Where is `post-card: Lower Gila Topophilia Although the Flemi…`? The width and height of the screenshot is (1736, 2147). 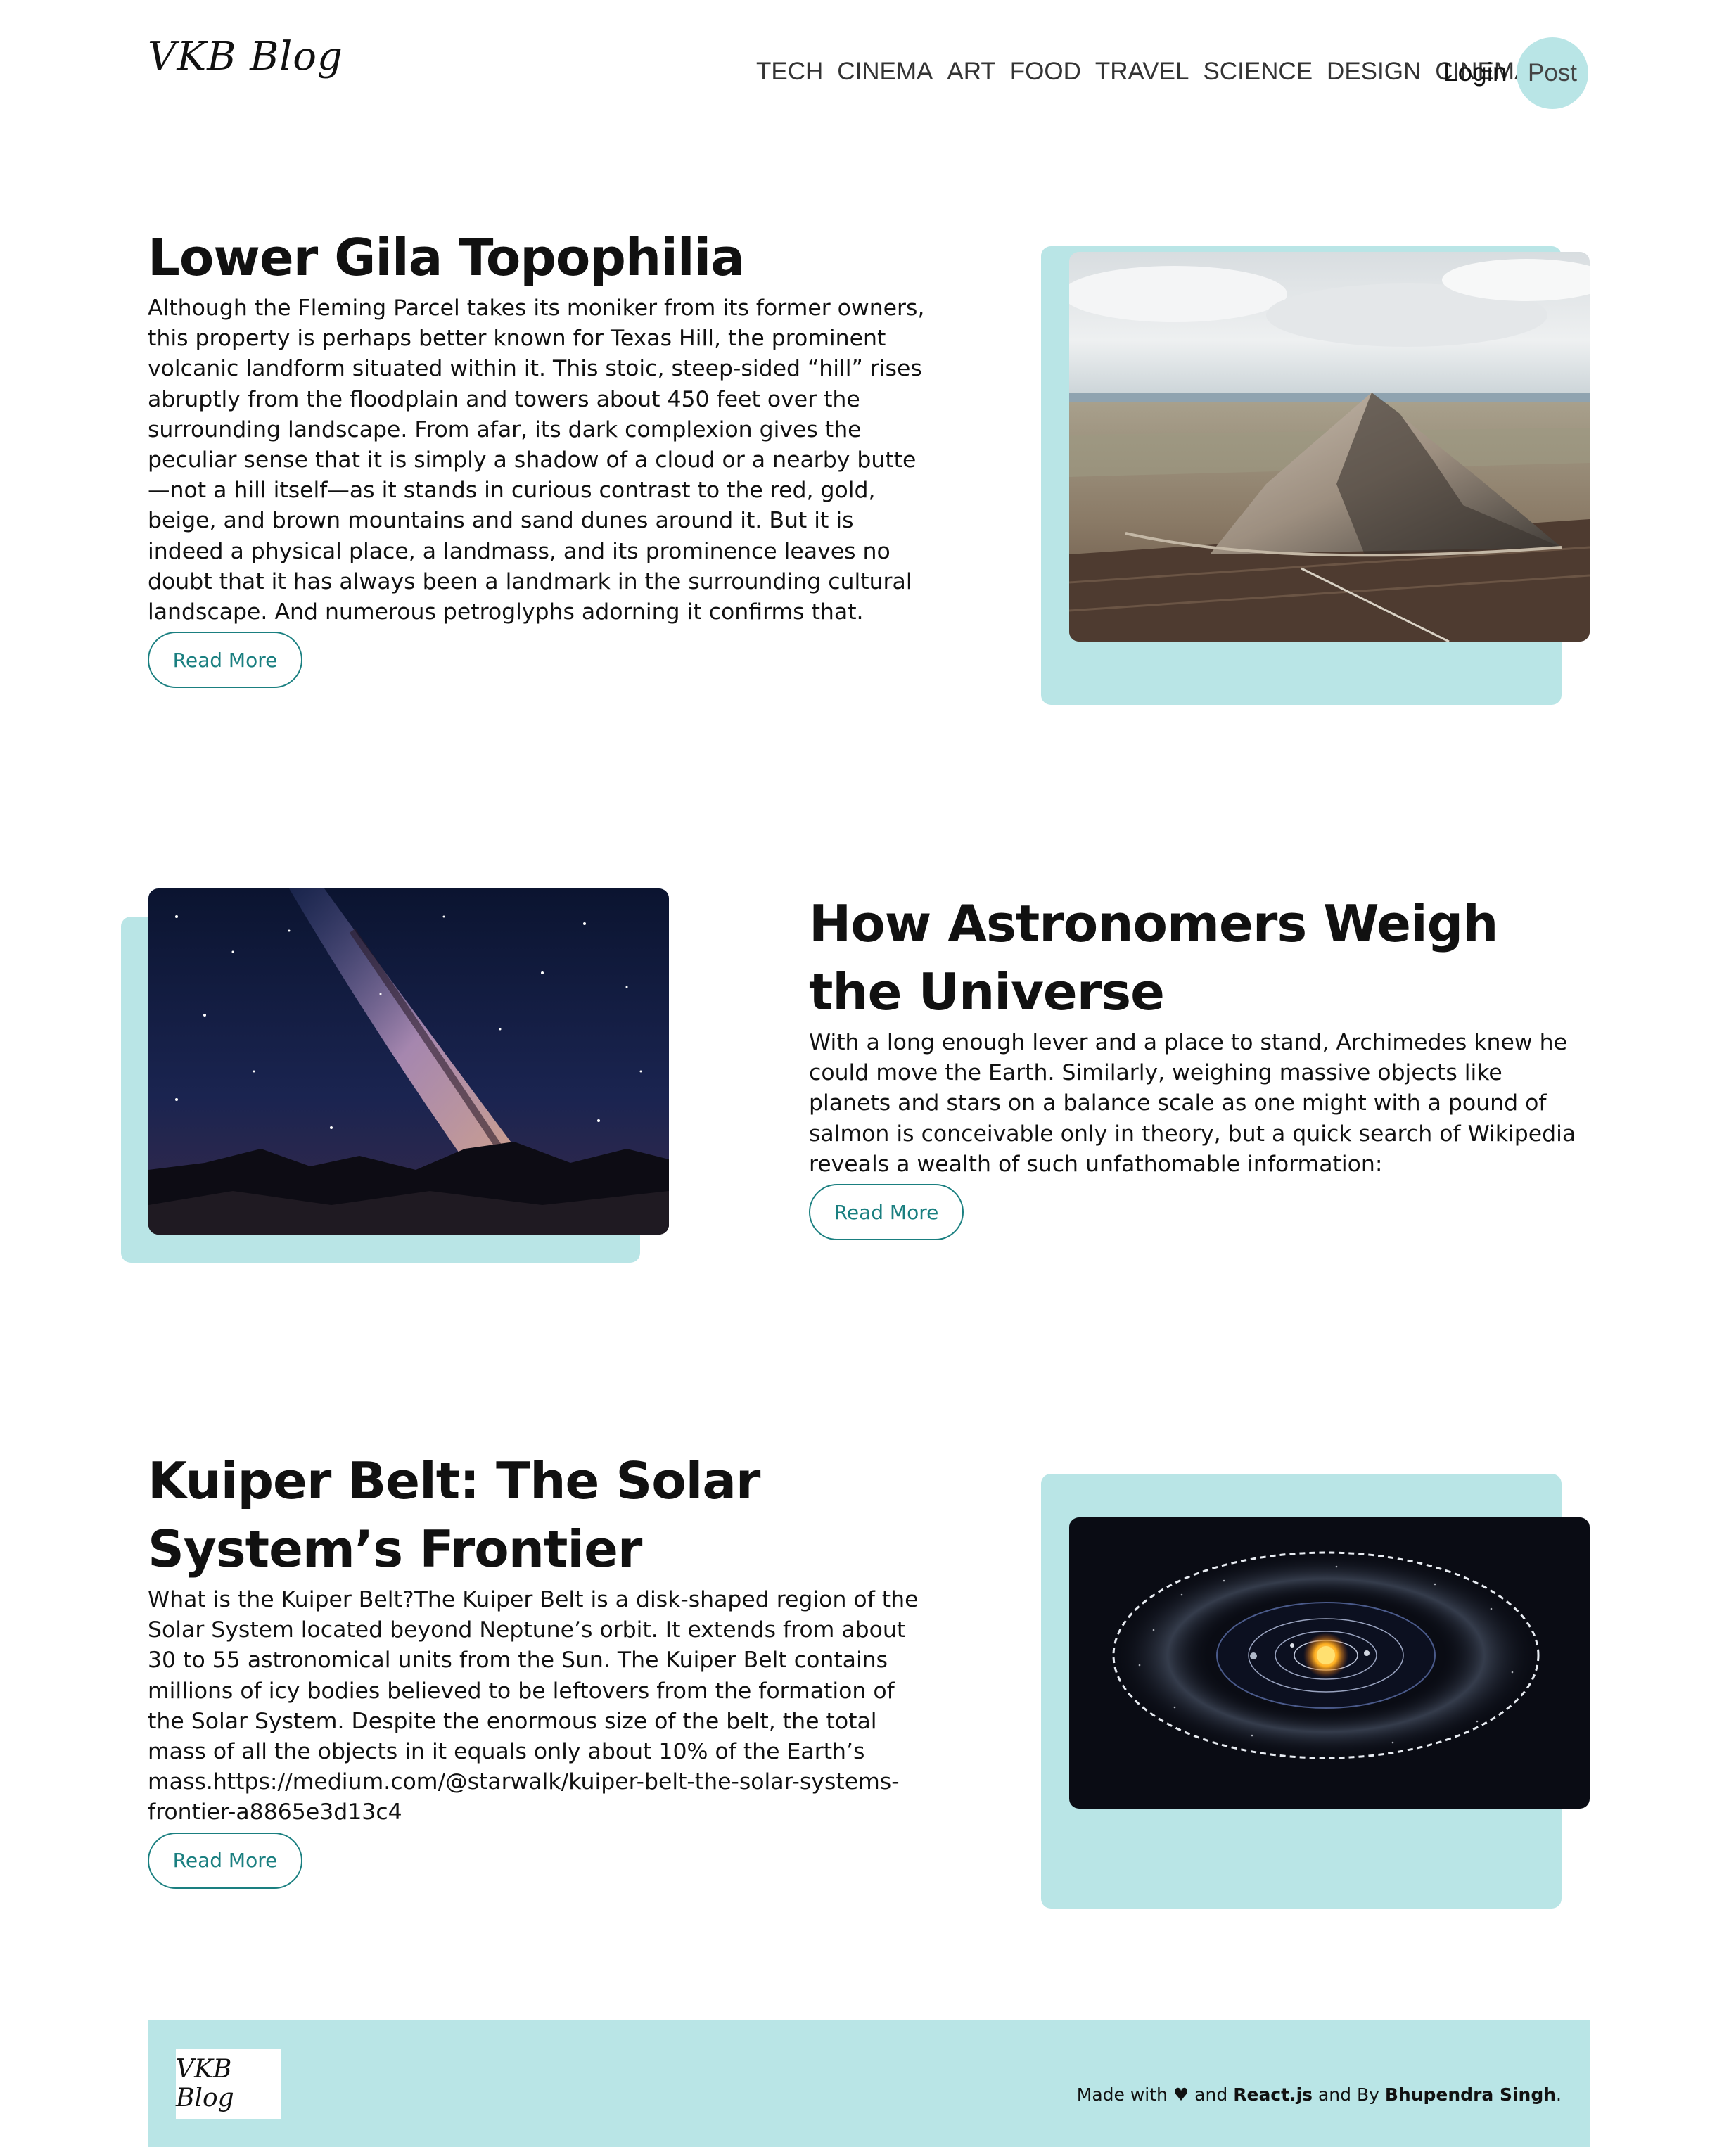 post-card: Lower Gila Topophilia Although the Flemi… is located at coordinates (538, 456).